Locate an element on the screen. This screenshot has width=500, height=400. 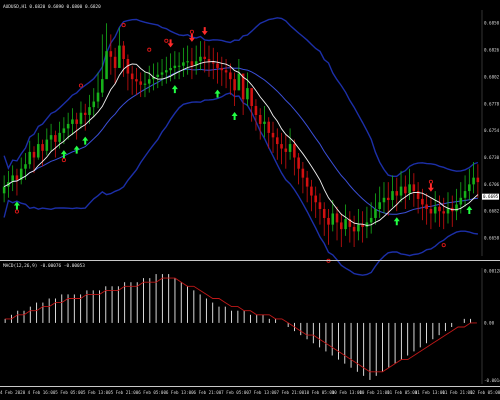
price-axis-tick-label: 0.6706 is located at coordinates (492, 184).